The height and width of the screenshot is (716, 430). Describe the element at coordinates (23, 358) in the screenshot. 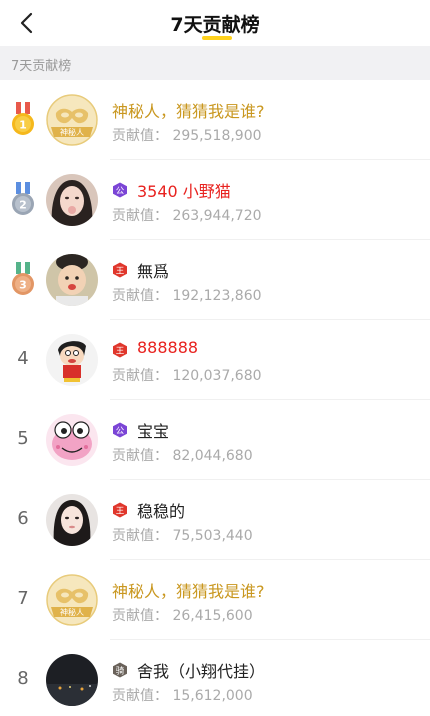

I see `rank-number: 4` at that location.